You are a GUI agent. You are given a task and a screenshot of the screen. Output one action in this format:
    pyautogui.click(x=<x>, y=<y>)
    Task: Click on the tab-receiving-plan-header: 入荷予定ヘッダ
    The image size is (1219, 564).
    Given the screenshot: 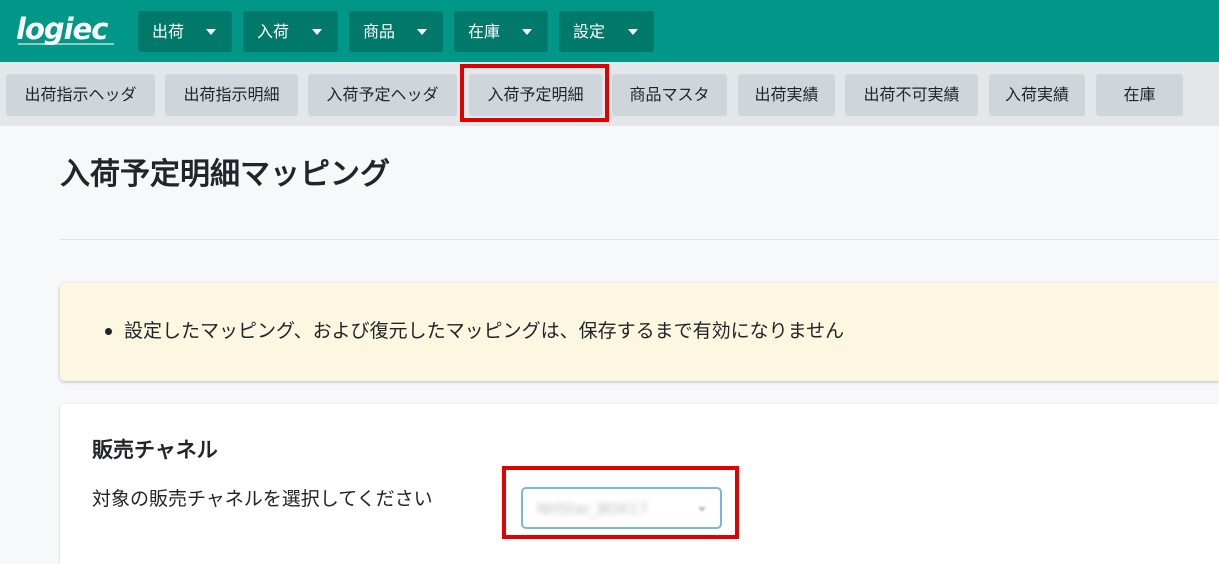 What is the action you would take?
    pyautogui.click(x=382, y=95)
    